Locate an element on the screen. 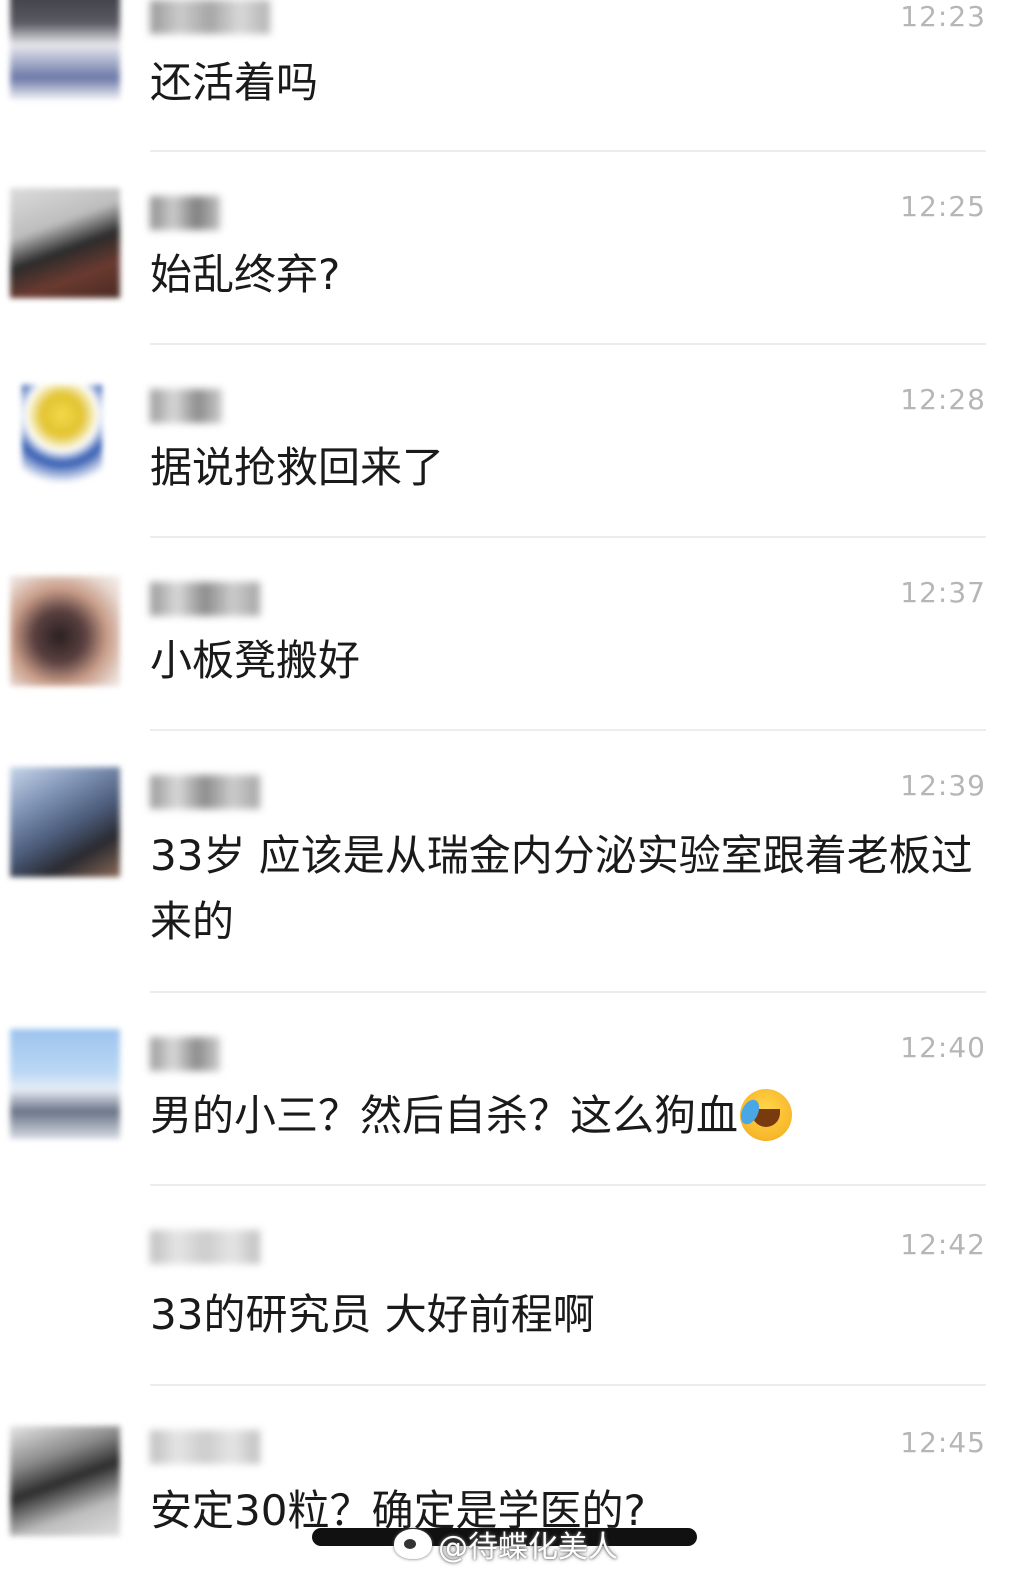  chat-message-4: 12:37 小板凳搬好 is located at coordinates (508, 634).